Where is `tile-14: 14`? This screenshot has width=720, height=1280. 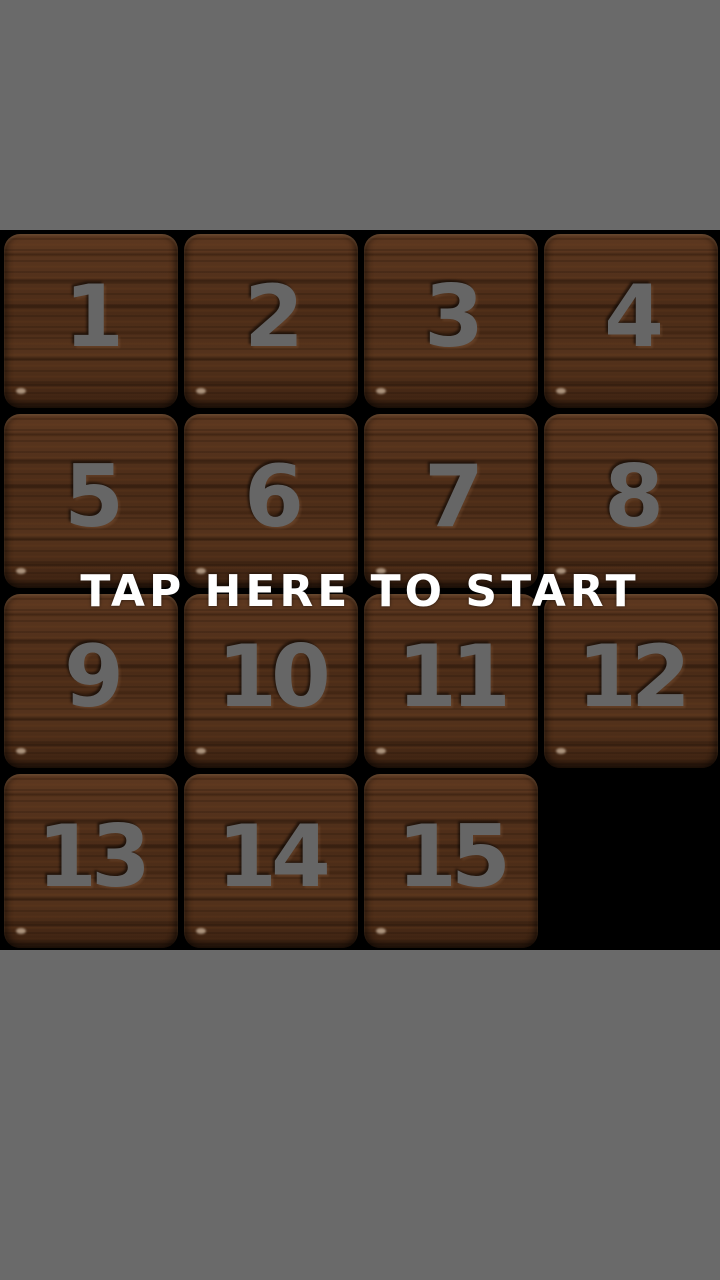 tile-14: 14 is located at coordinates (271, 861).